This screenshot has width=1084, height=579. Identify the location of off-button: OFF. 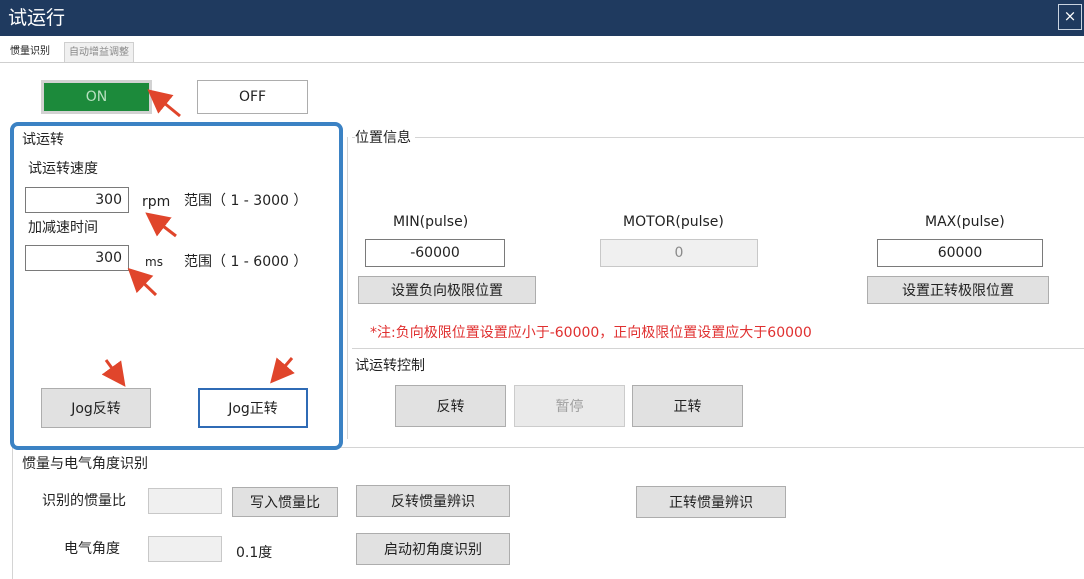
(252, 97).